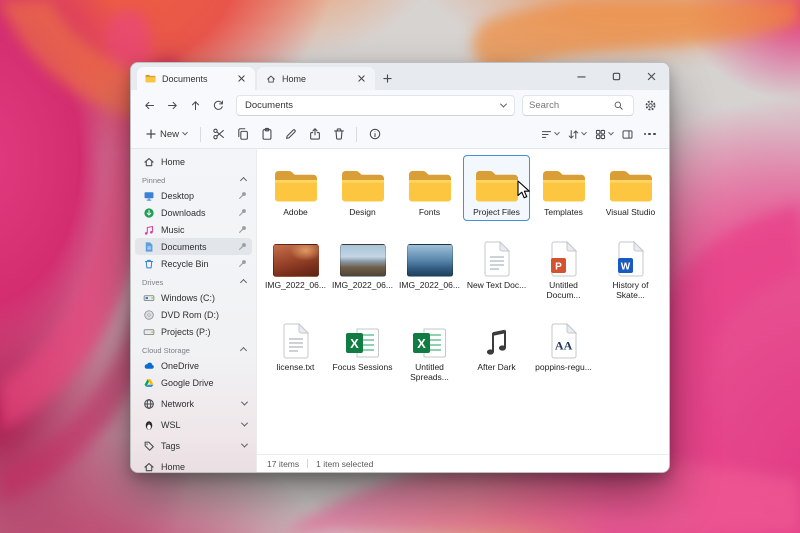  Describe the element at coordinates (193, 424) in the screenshot. I see `sidebar-item-wsl: WSL` at that location.